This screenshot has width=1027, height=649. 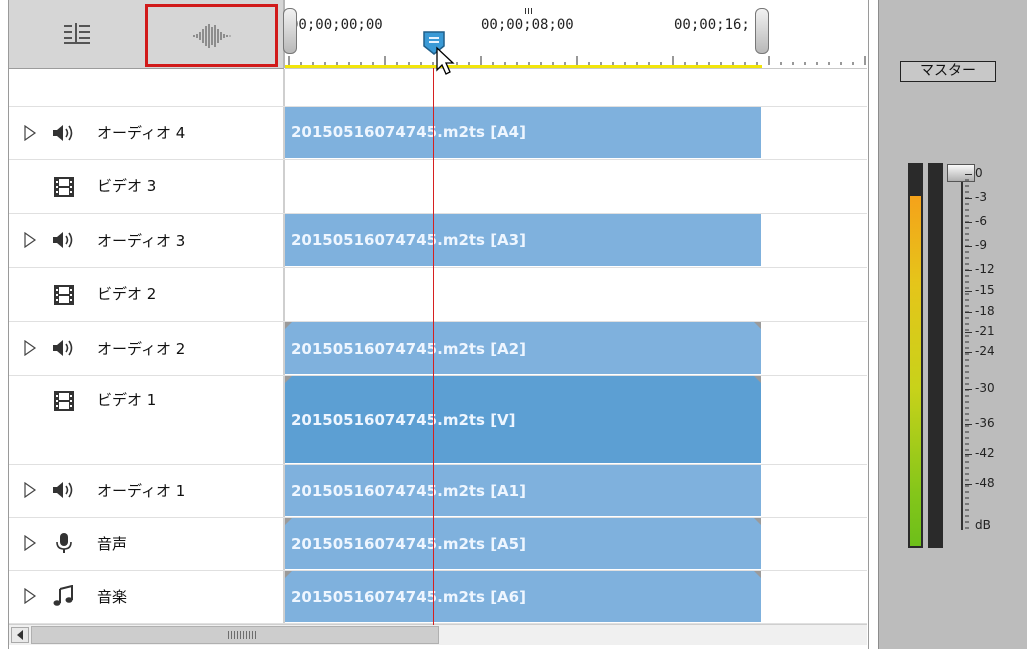 I want to click on waveform-icon, so click(x=211, y=35).